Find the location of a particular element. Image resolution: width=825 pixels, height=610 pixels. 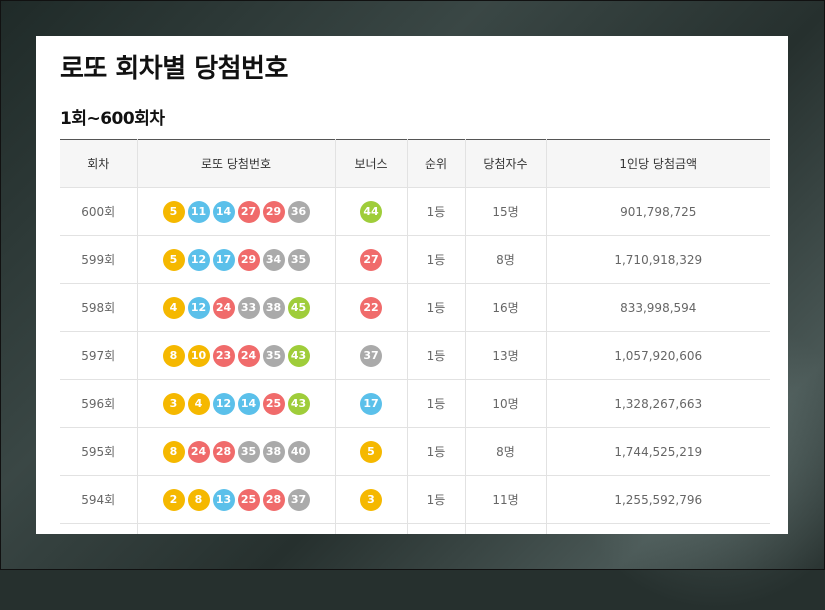

number-ball: 17 is located at coordinates (223, 259).